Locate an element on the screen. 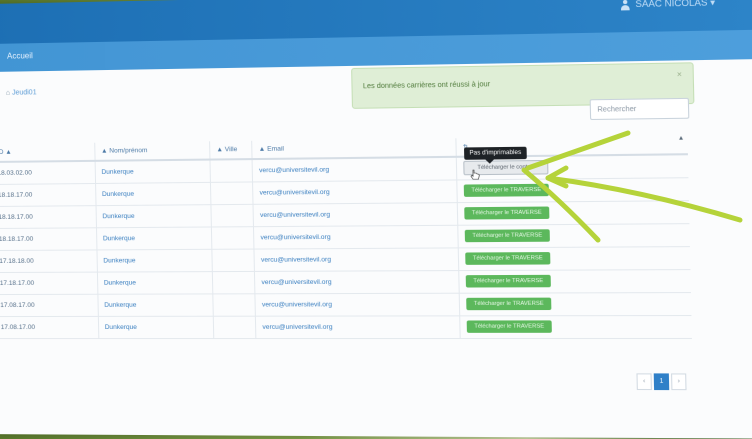 This screenshot has width=752, height=439. breadcrumb-current: Jeudi01 is located at coordinates (24, 92).